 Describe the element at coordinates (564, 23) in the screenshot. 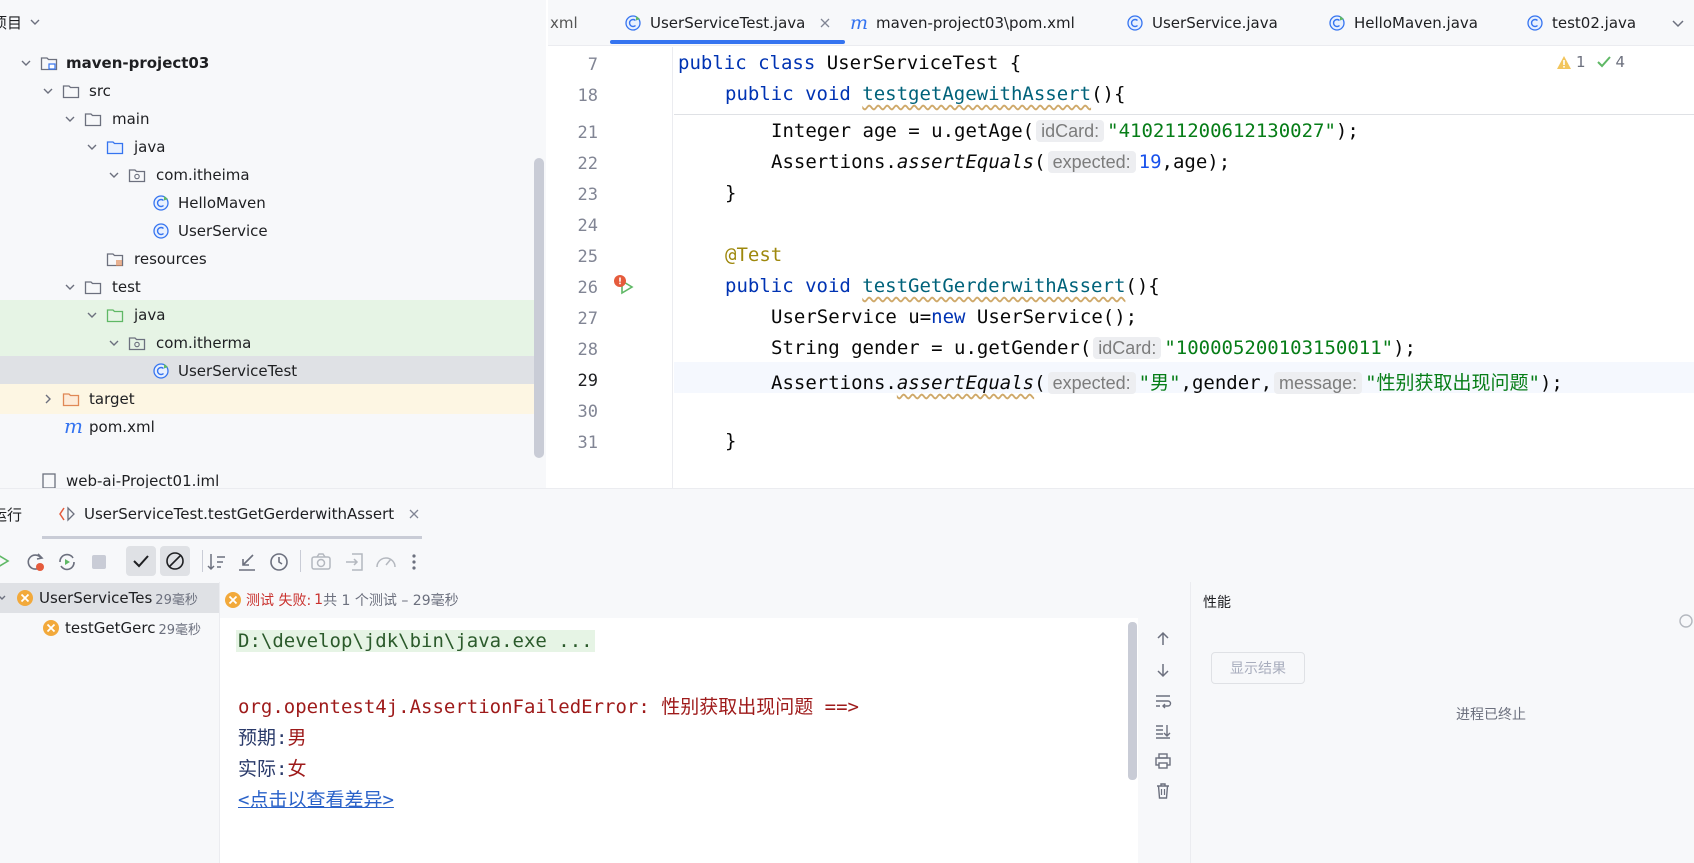

I see `tab-xml: xml` at that location.